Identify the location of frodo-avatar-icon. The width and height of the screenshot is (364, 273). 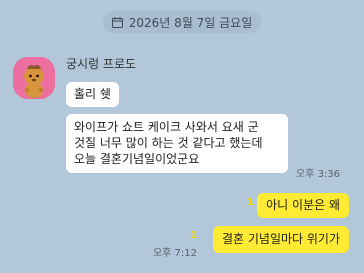
(34, 78).